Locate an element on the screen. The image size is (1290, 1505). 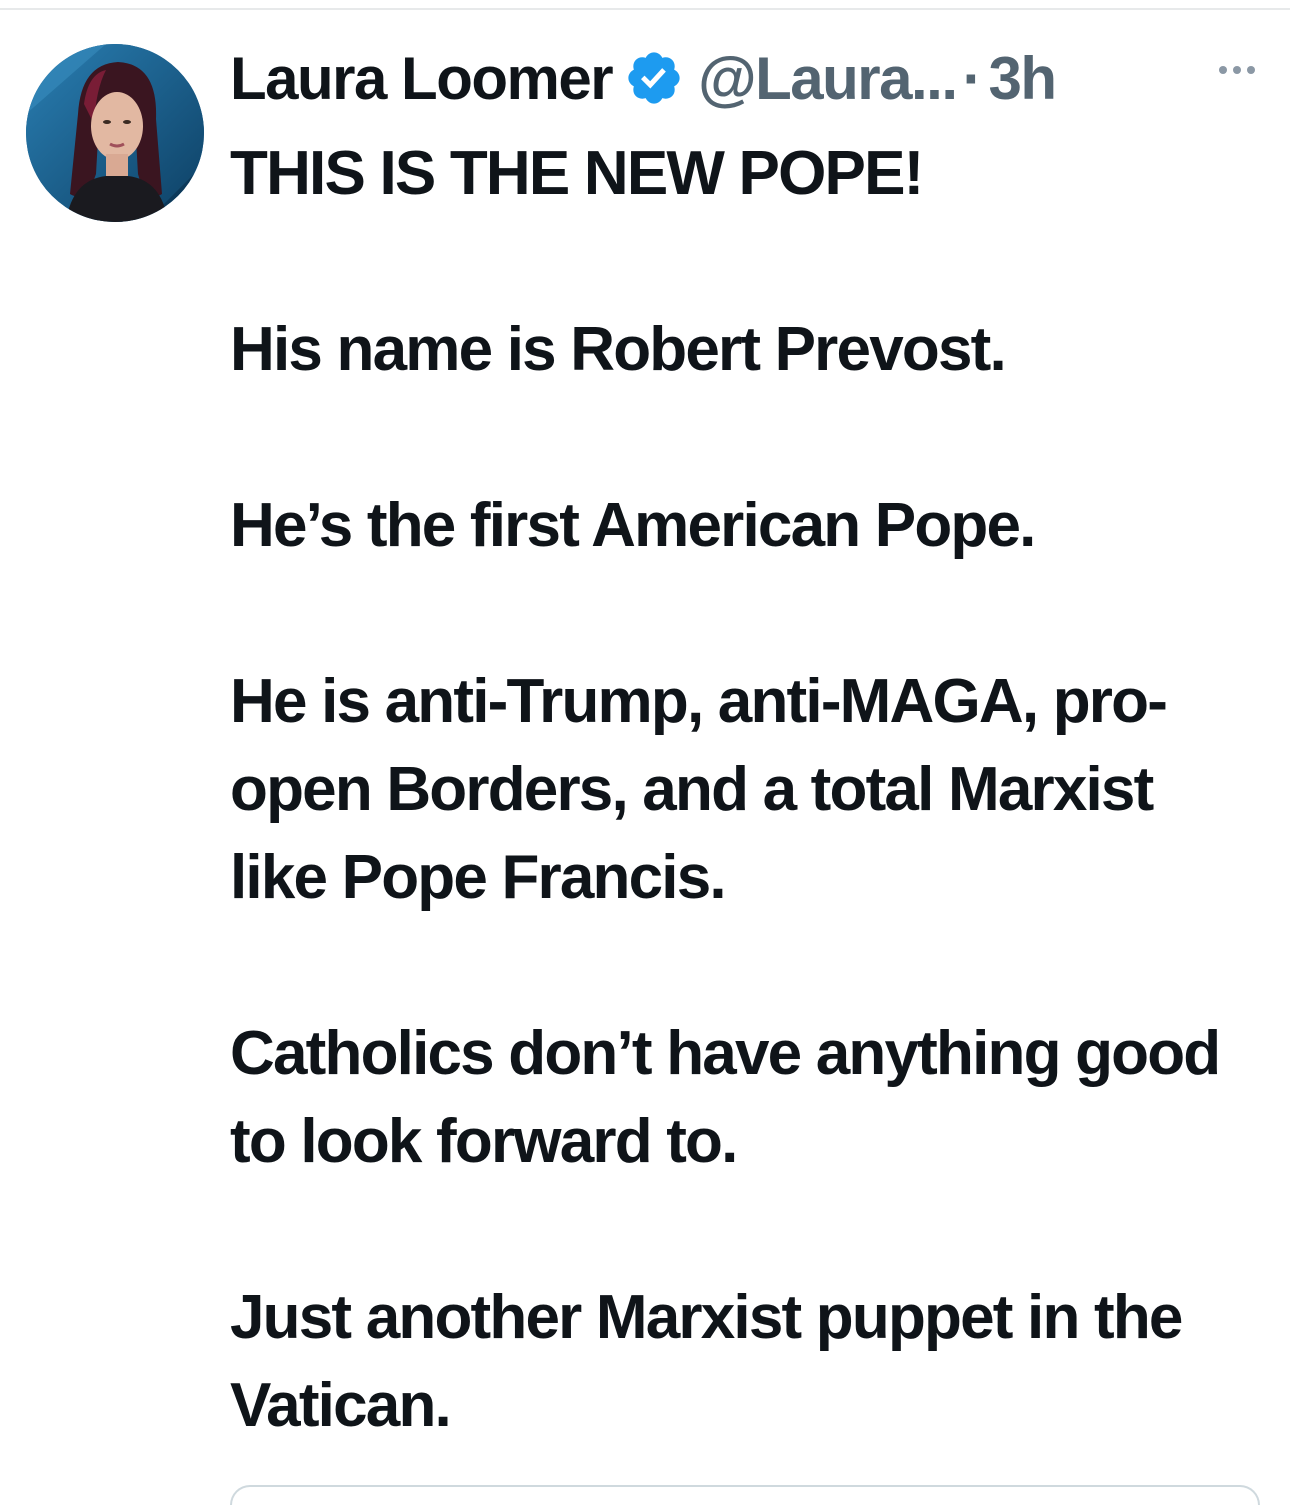
media-card-edge is located at coordinates (745, 1495).